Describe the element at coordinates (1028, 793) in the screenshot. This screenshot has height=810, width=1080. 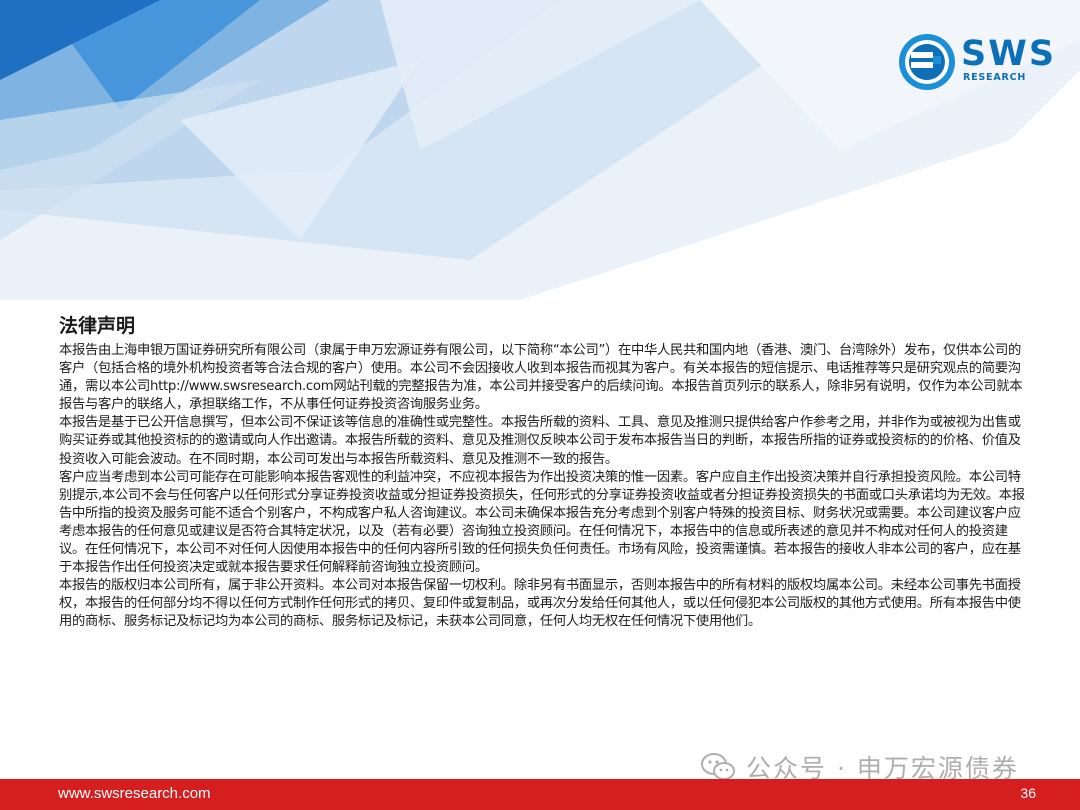
I see `page-number: 36` at that location.